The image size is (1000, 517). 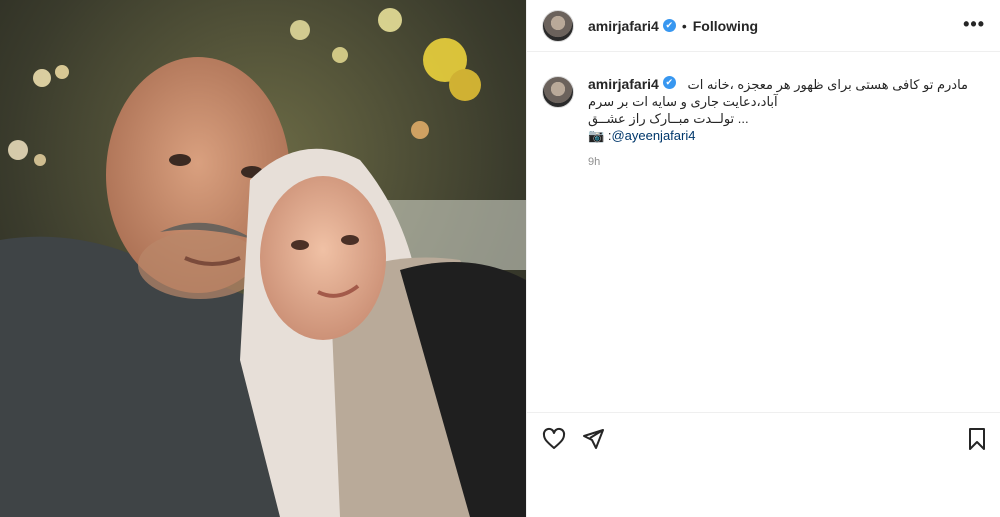 What do you see at coordinates (593, 439) in the screenshot?
I see `share-icon` at bounding box center [593, 439].